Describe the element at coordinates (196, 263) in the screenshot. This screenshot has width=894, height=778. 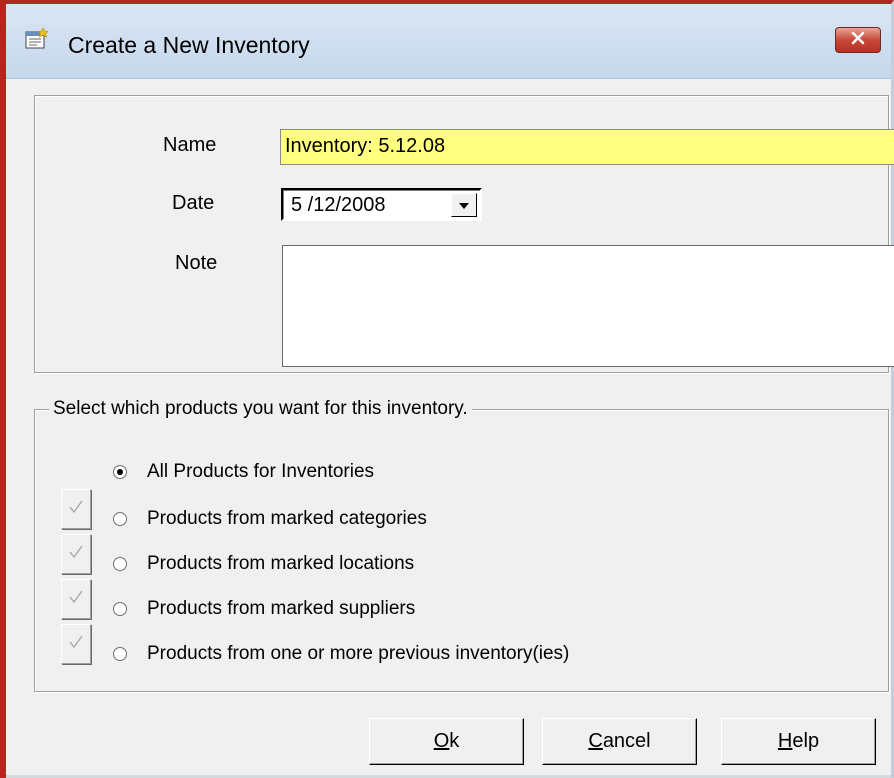
I see `note-label: Note` at that location.